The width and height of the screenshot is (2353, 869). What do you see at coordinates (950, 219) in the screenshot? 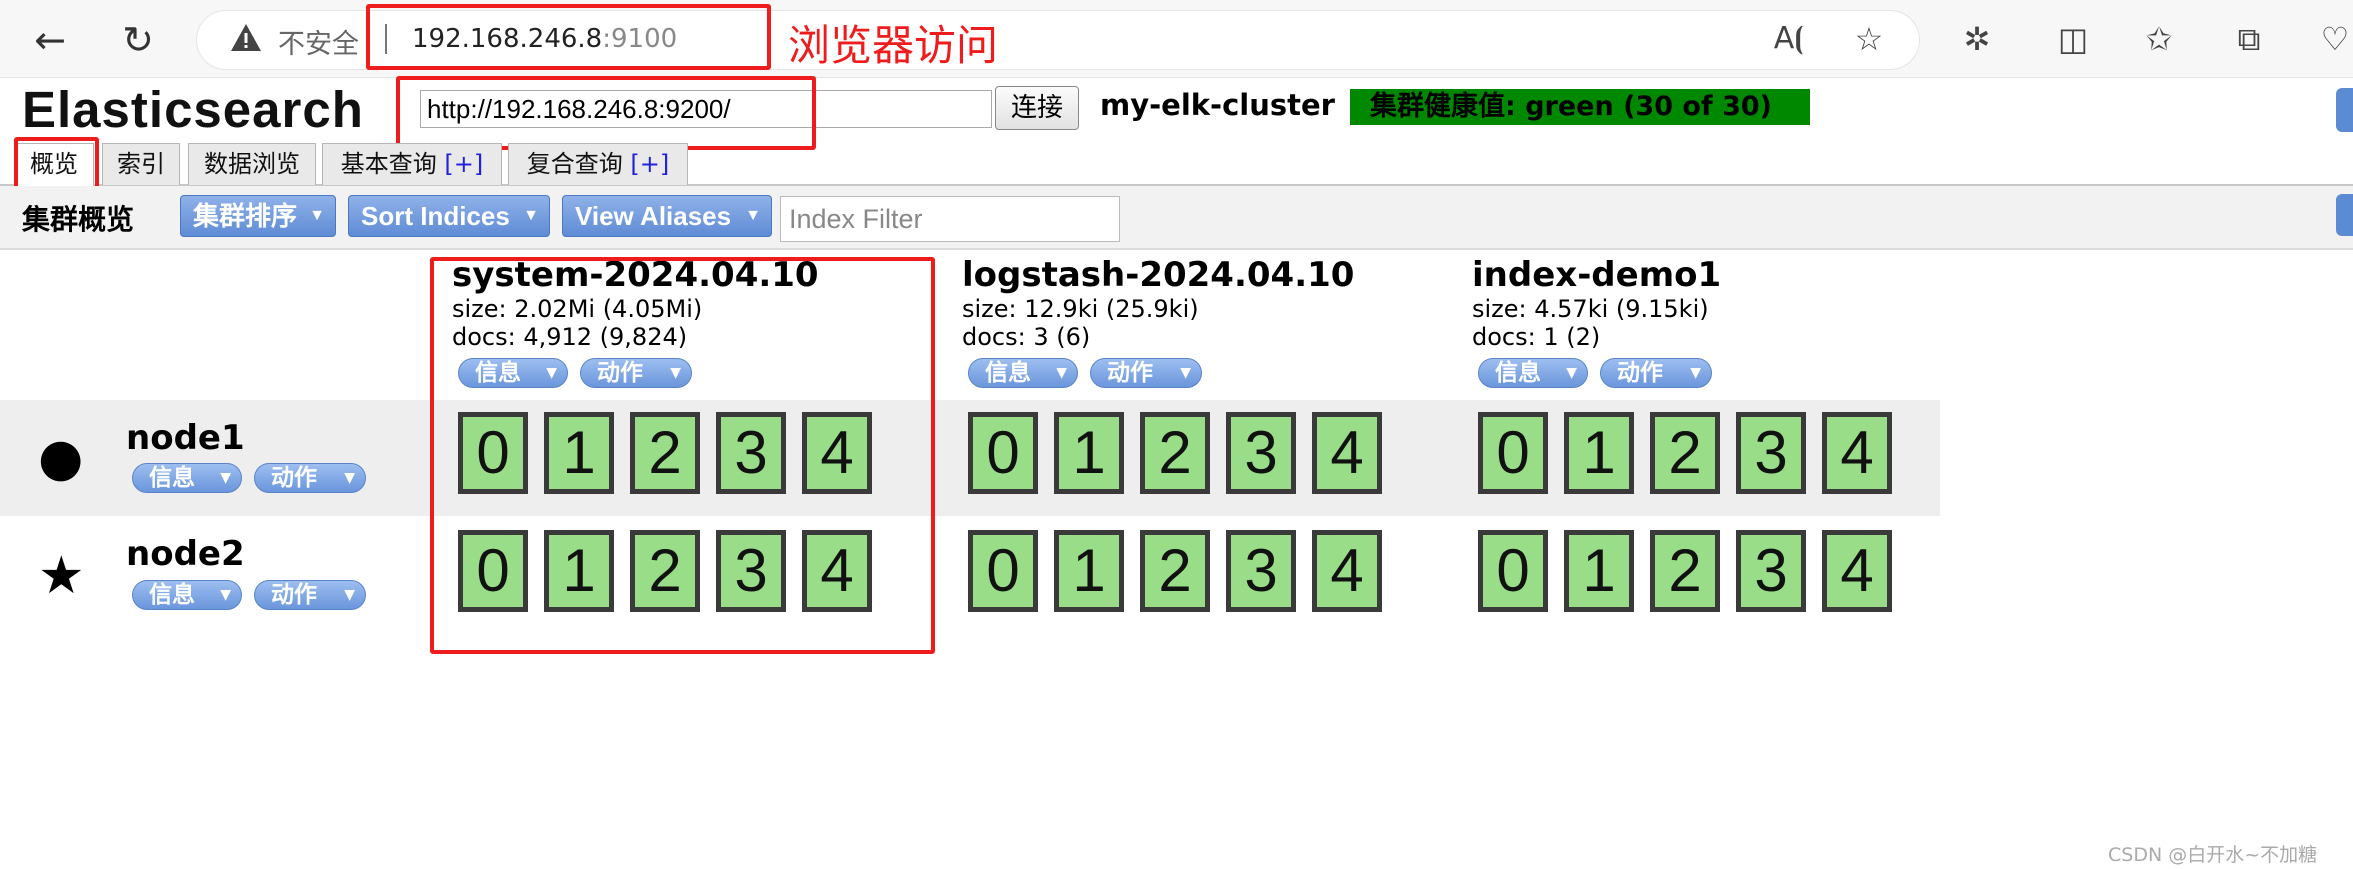
I see `index-filter-input: Index Filter` at bounding box center [950, 219].